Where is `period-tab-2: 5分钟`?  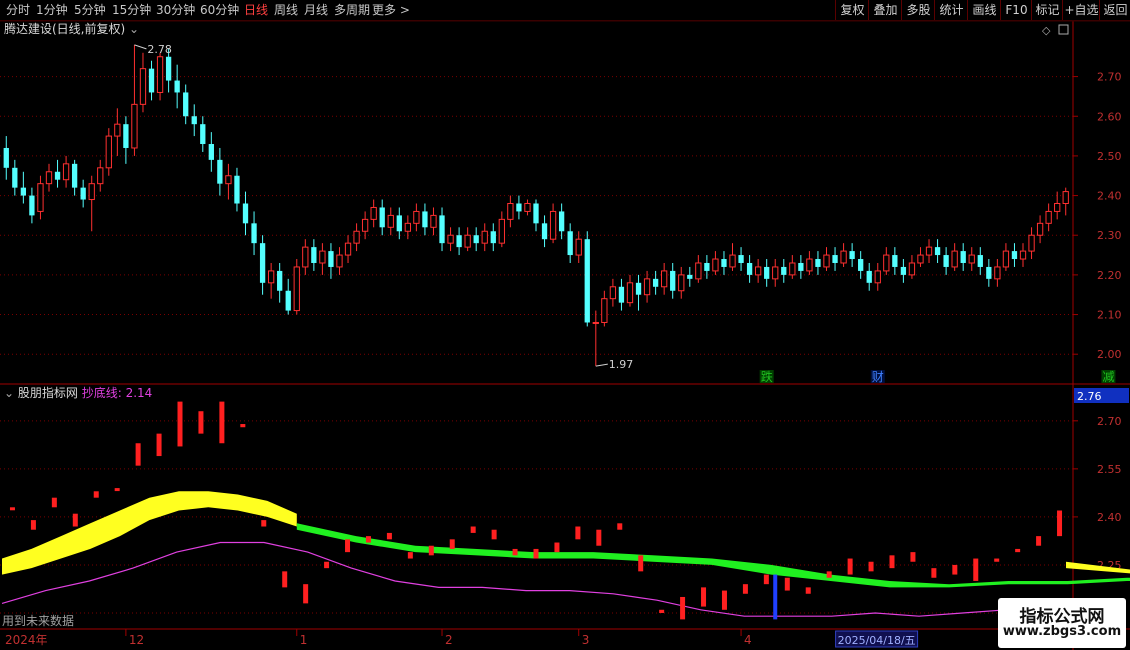
period-tab-2: 5分钟 is located at coordinates (90, 10).